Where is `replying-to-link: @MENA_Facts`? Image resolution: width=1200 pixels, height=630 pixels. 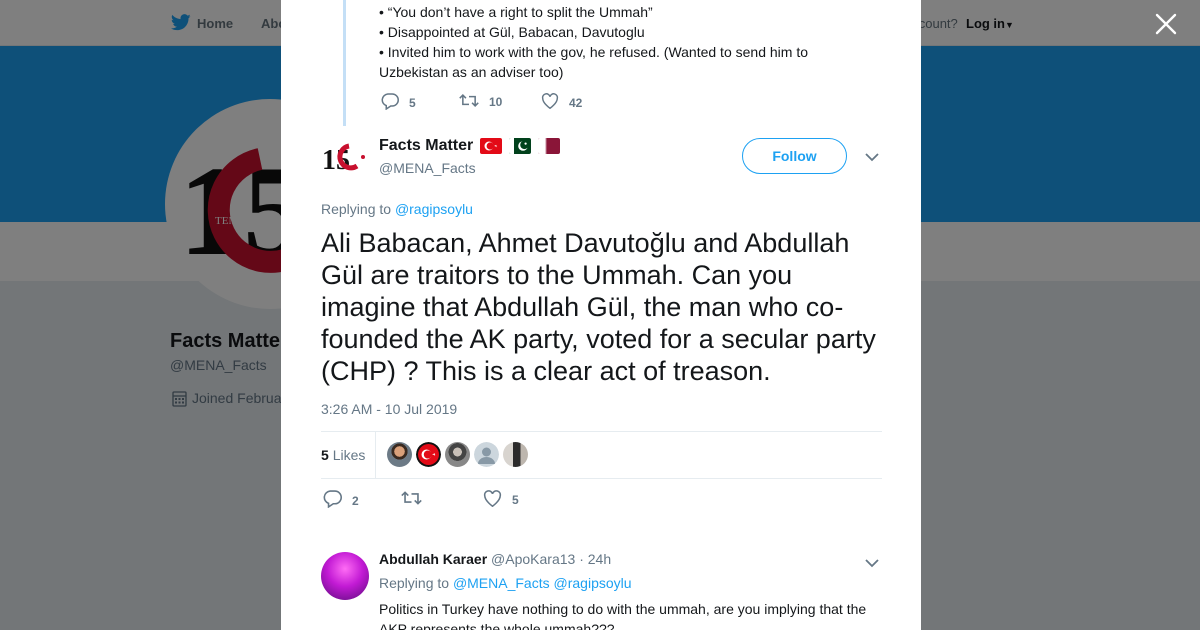
replying-to-link: @MENA_Facts is located at coordinates (501, 583).